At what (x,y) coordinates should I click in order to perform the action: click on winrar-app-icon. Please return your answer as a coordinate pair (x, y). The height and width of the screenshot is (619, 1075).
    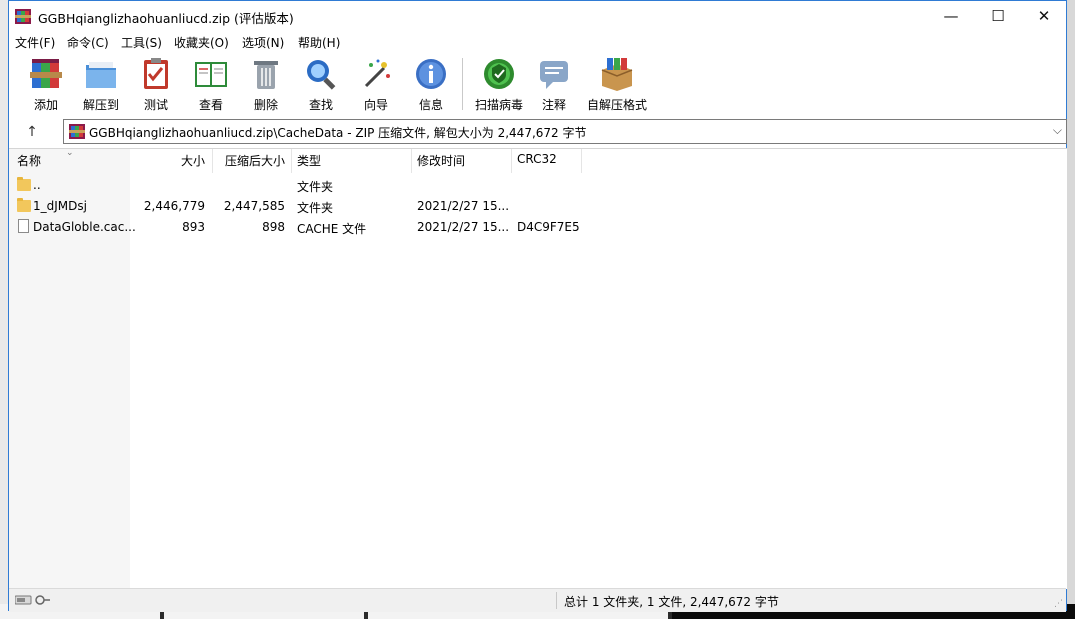
    Looking at the image, I should click on (23, 16).